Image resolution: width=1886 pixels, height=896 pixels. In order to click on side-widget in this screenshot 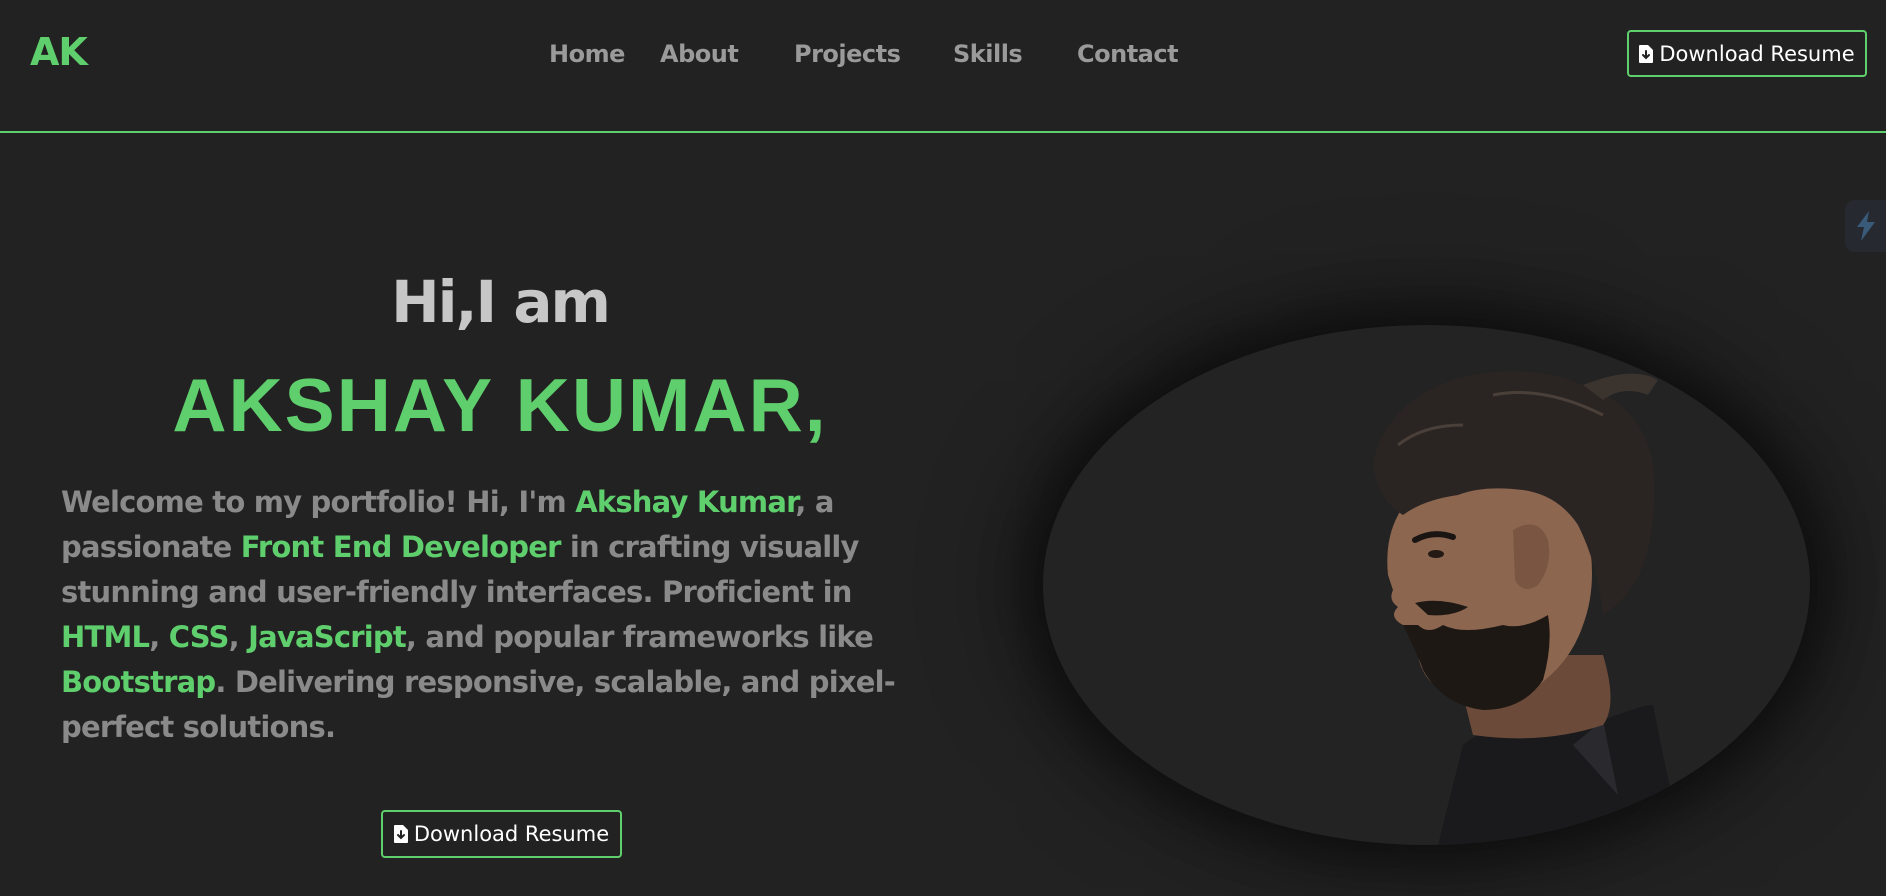, I will do `click(1865, 226)`.